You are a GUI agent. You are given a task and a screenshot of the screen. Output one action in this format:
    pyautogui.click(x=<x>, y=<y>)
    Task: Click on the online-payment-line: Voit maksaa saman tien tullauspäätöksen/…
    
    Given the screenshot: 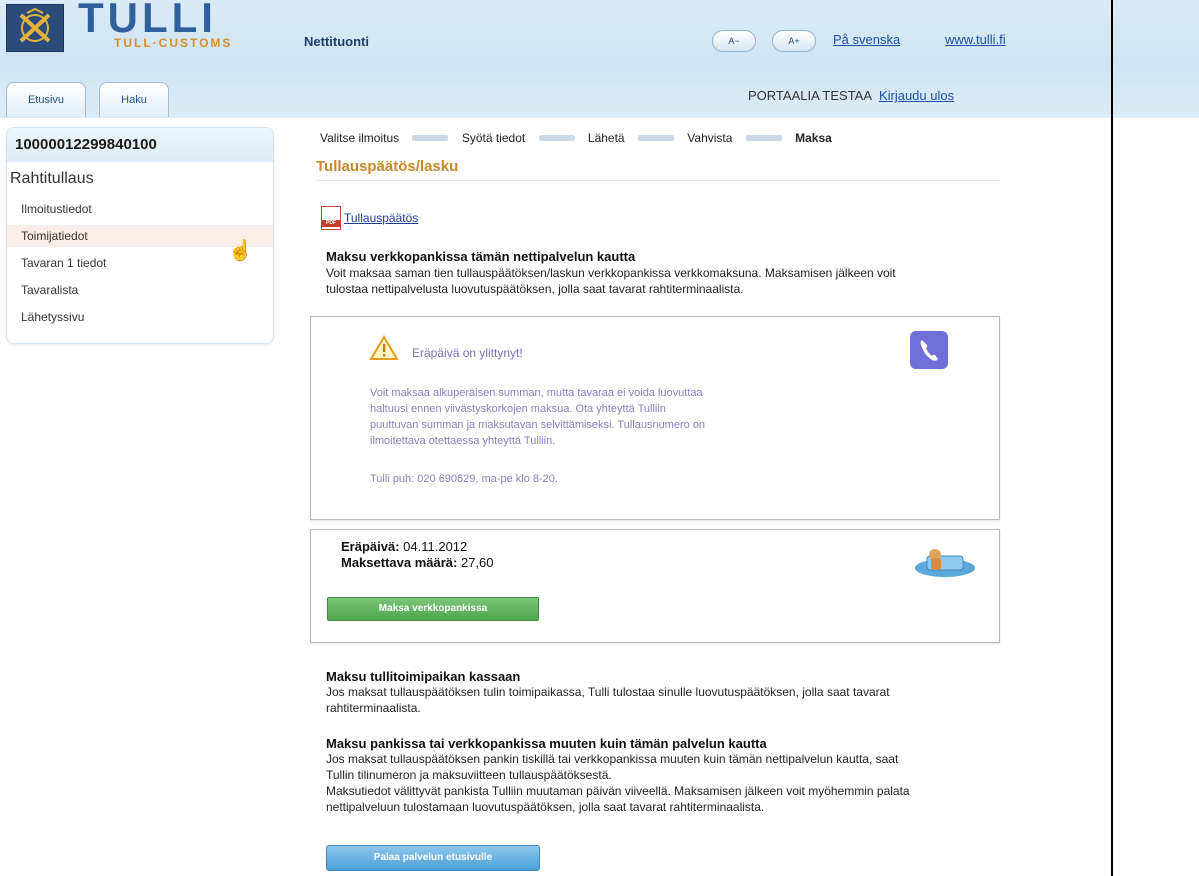 What is the action you would take?
    pyautogui.click(x=611, y=273)
    